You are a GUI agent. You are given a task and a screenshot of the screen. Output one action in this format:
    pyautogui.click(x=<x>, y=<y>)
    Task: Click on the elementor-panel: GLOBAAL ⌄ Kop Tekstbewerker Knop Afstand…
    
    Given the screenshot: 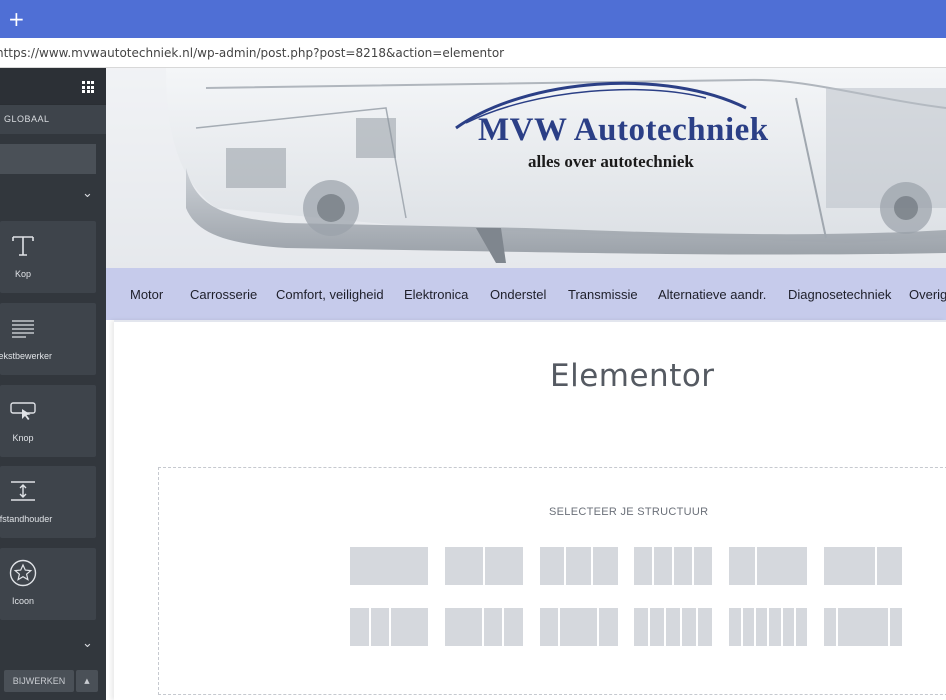 What is the action you would take?
    pyautogui.click(x=53, y=384)
    